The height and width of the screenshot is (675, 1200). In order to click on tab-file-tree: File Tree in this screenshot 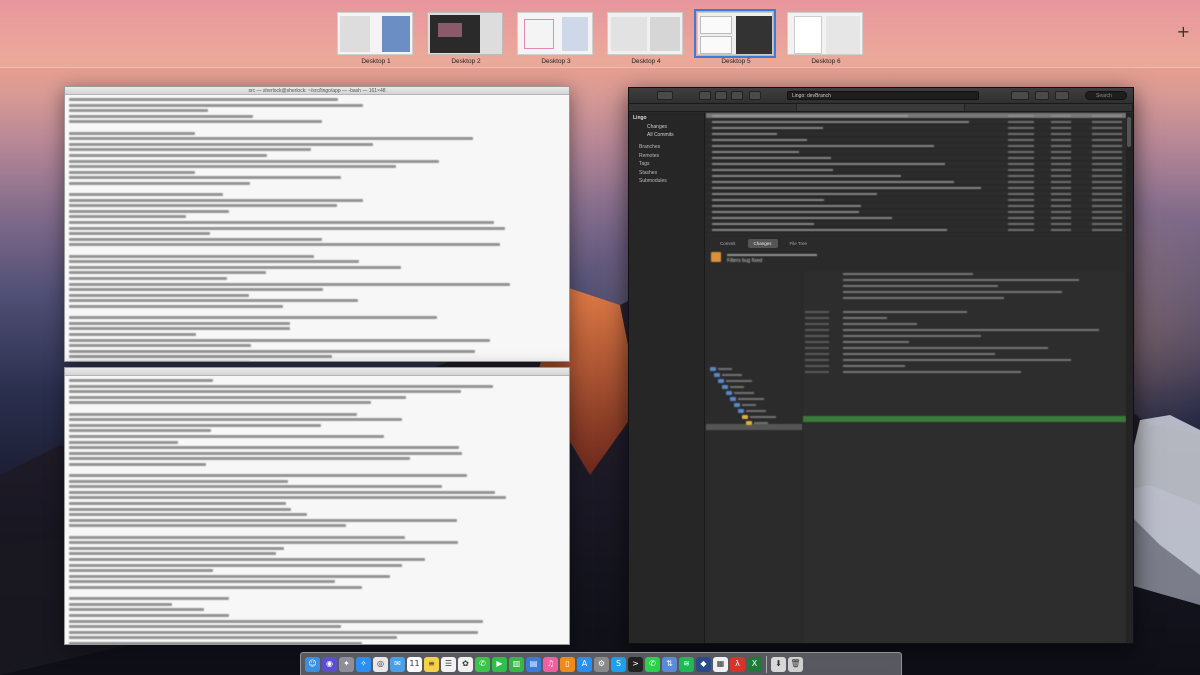, I will do `click(799, 243)`.